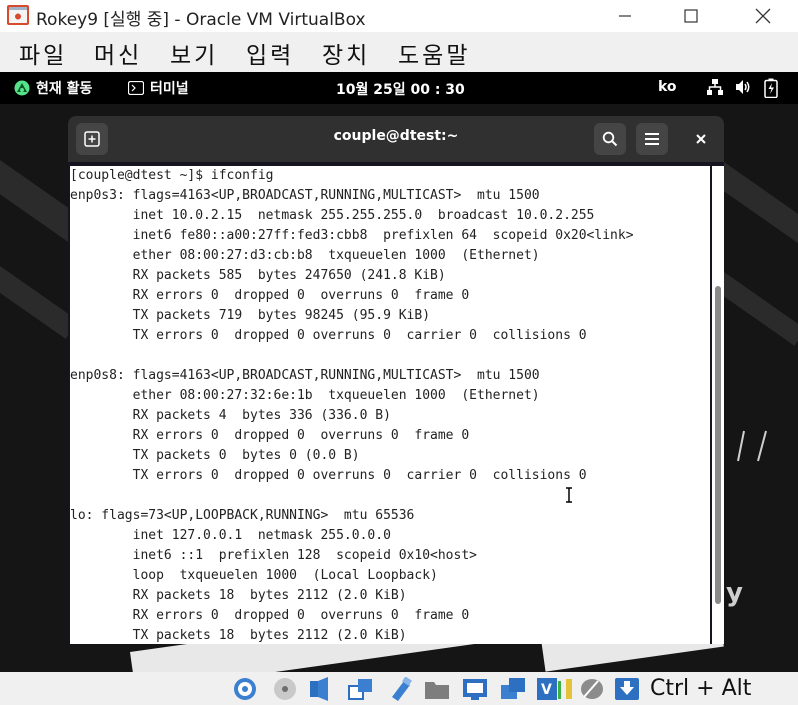 This screenshot has height=705, width=798. Describe the element at coordinates (22, 88) in the screenshot. I see `activities-icon` at that location.